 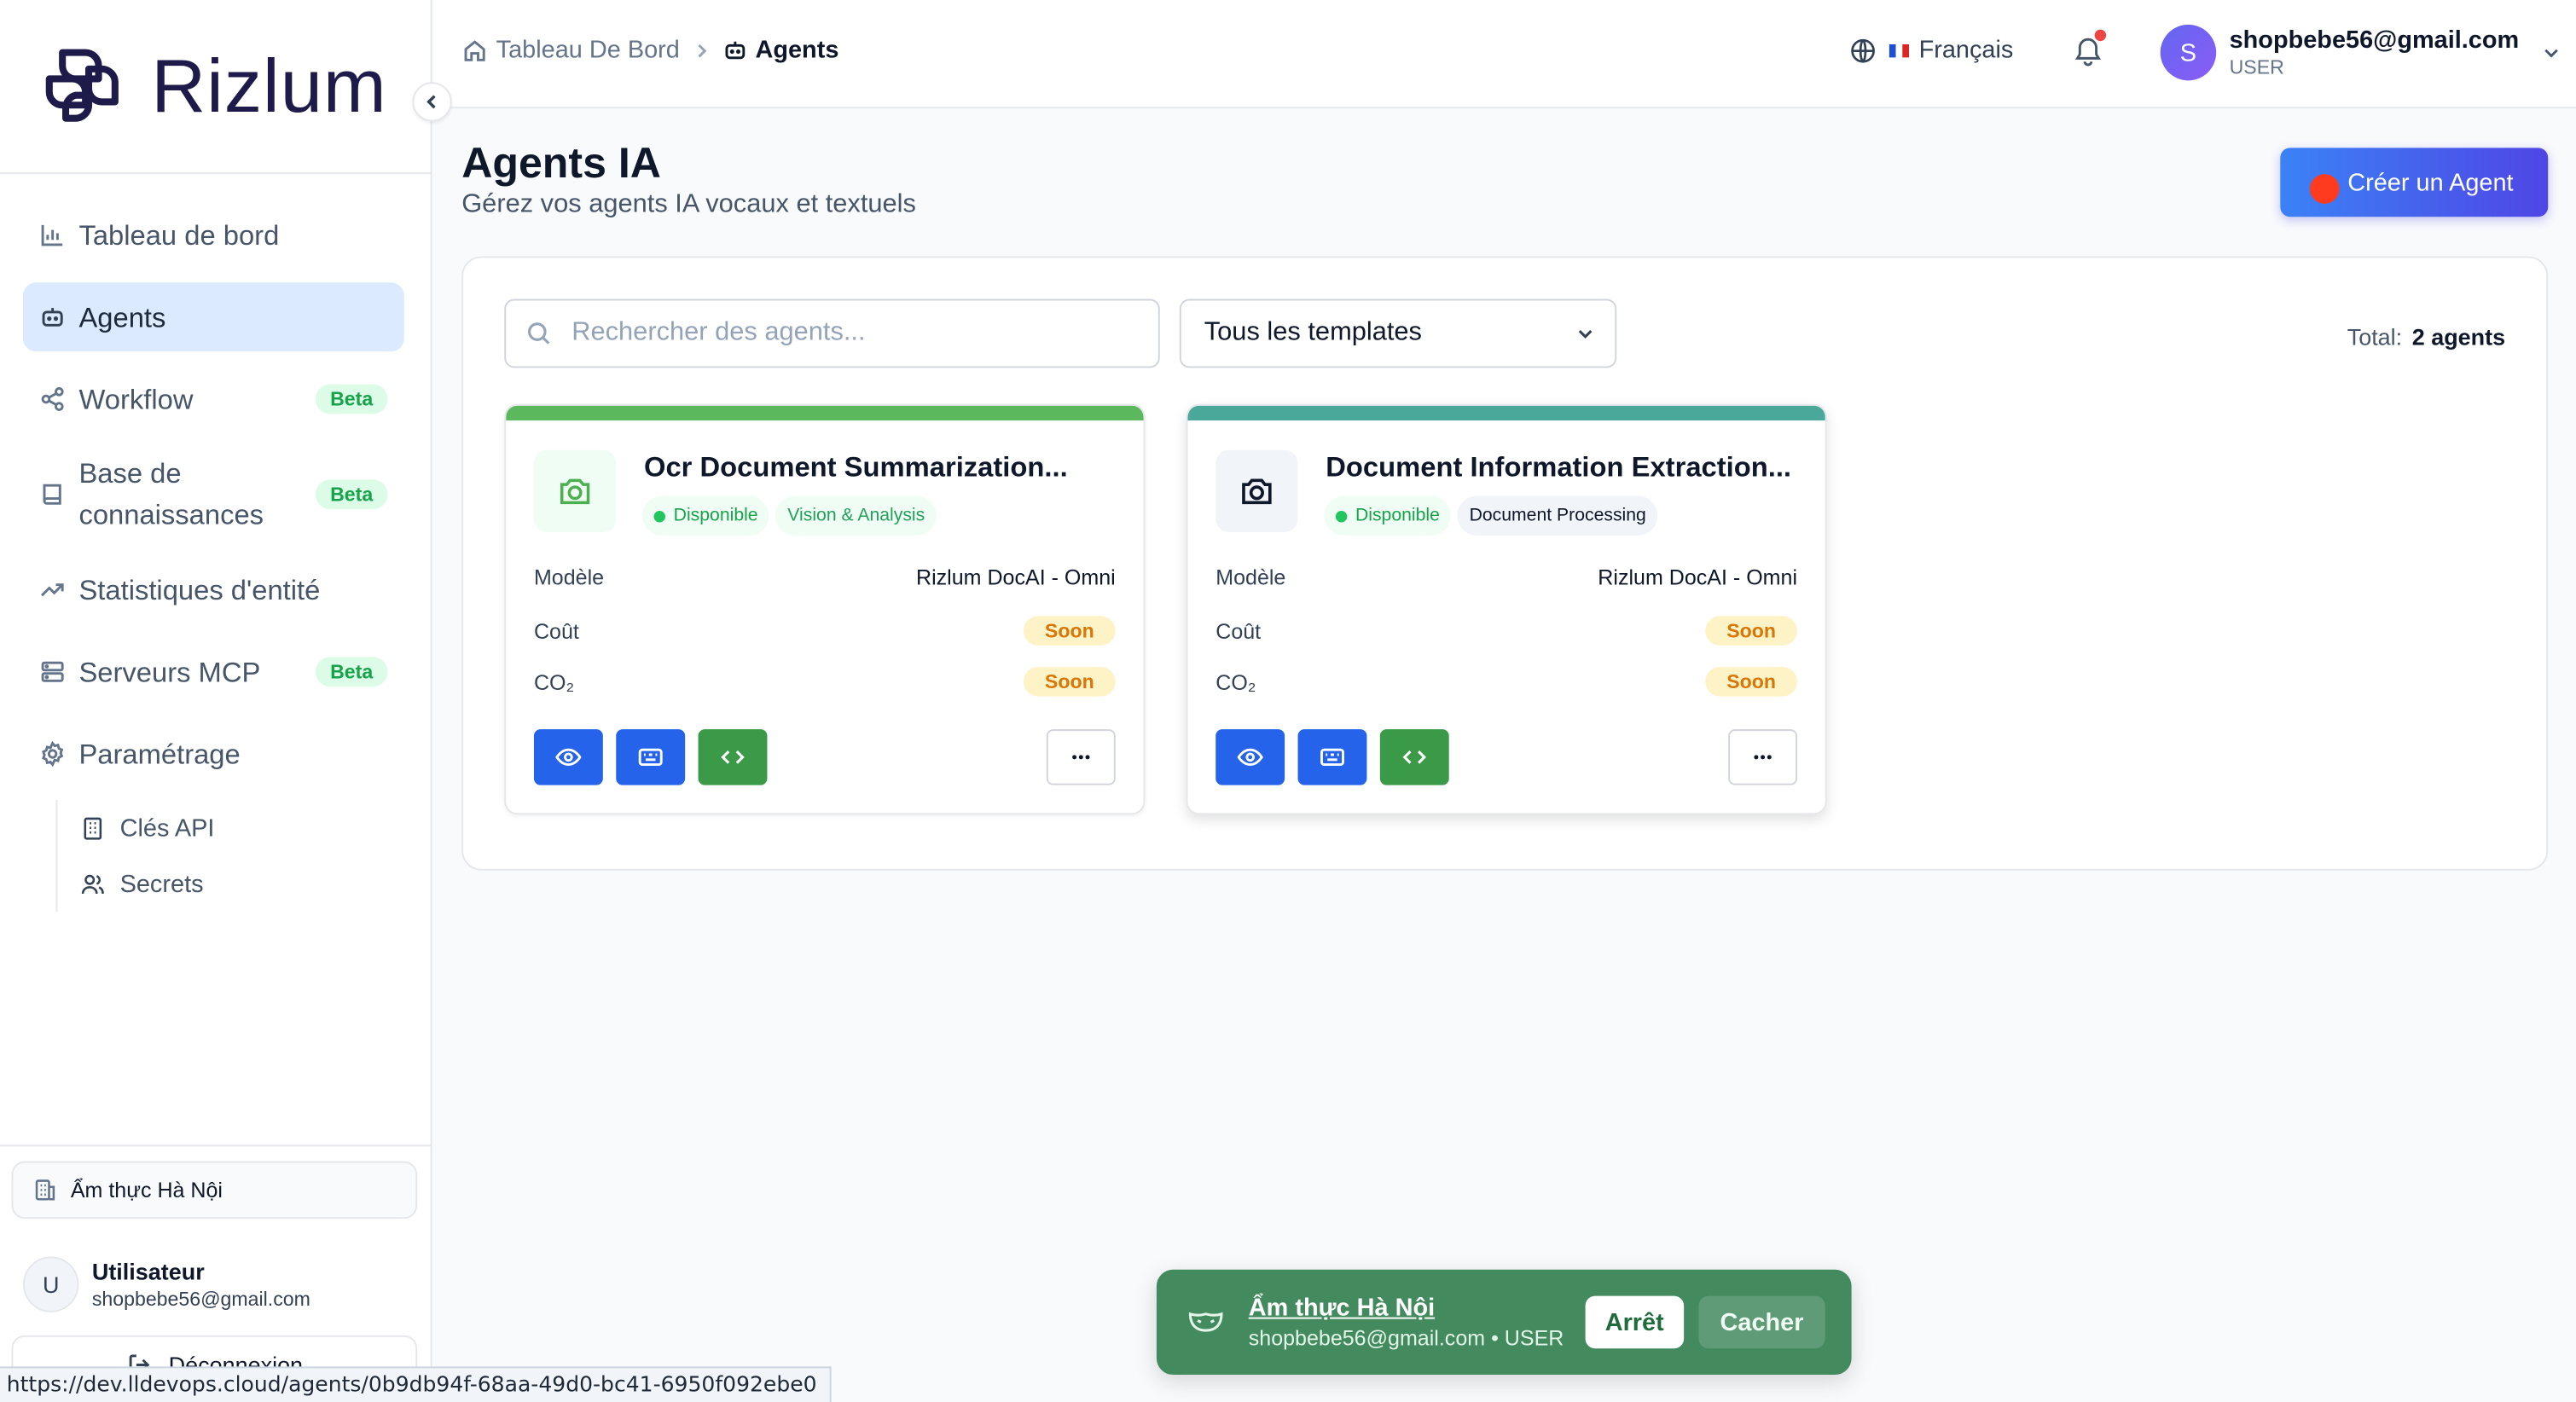 I want to click on organization-switcher: Ẩm thực Hà Nội, so click(x=214, y=1190).